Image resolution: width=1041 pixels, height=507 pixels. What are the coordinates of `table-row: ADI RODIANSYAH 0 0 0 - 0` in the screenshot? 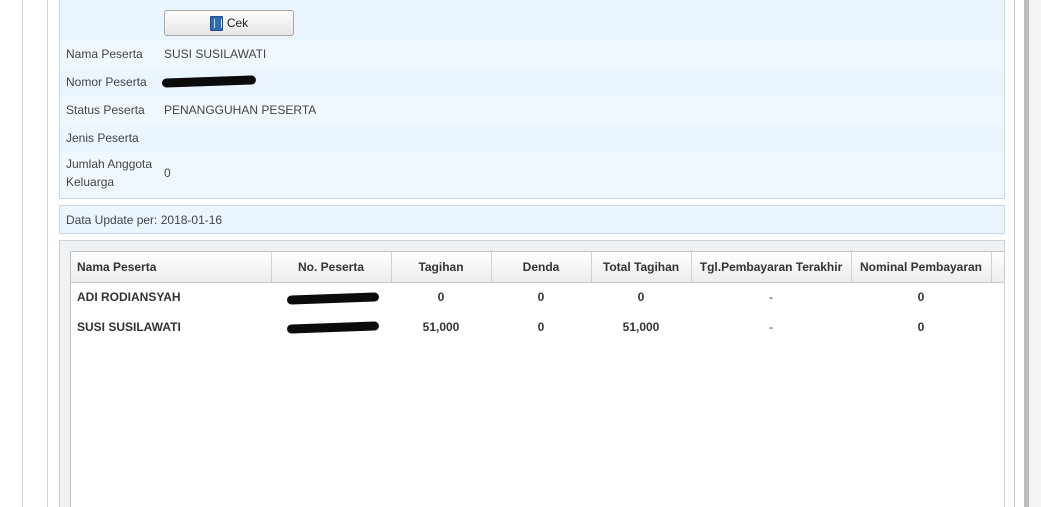 It's located at (537, 297).